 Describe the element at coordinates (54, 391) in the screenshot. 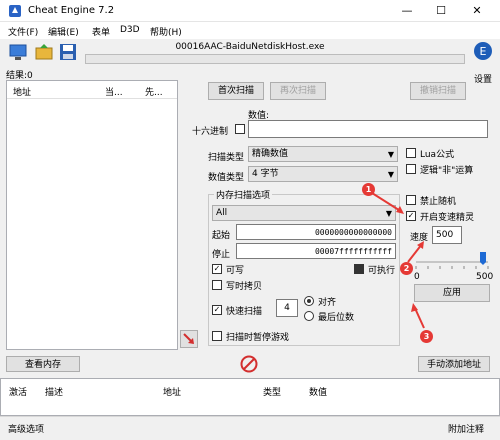

I see `column-description: 描述` at that location.